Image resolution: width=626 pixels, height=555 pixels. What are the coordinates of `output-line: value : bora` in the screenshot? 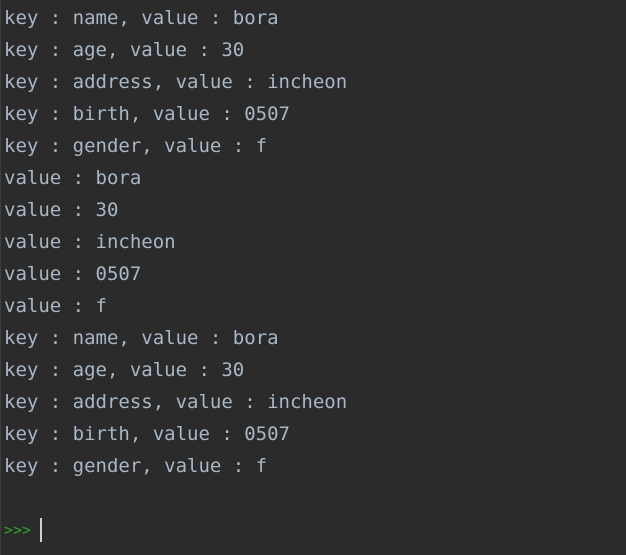 It's located at (73, 178).